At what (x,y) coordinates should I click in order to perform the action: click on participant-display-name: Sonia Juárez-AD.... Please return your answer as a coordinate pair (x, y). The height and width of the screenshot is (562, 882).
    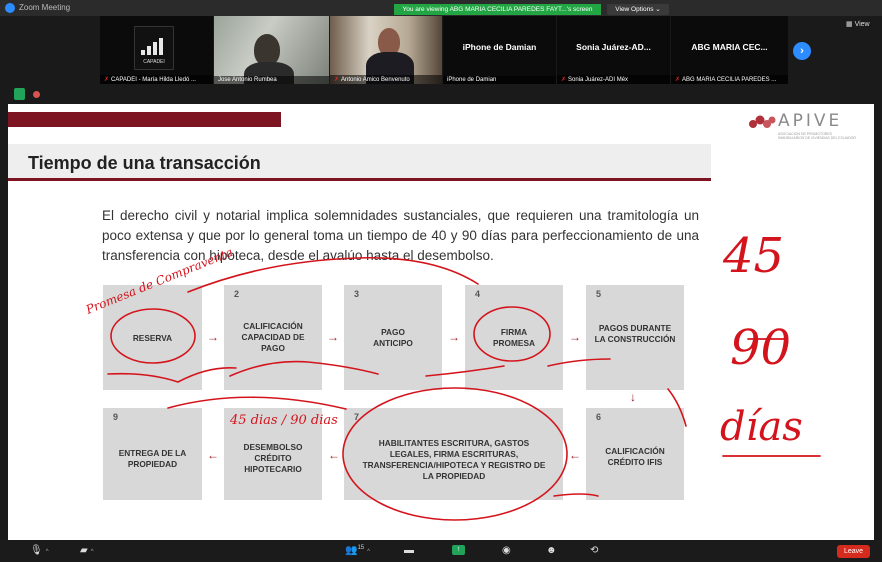
    Looking at the image, I should click on (613, 47).